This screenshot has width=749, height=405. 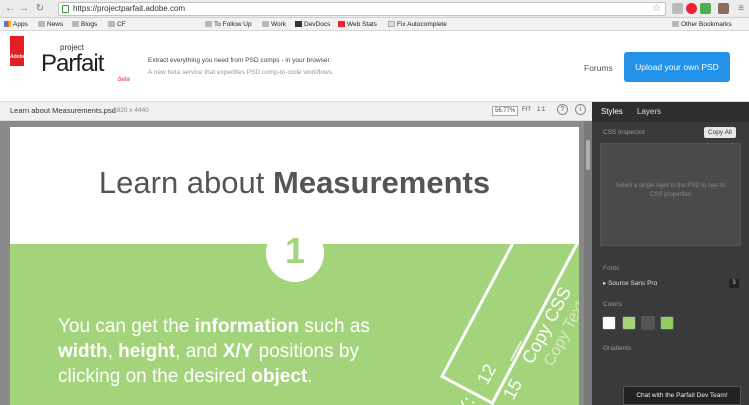 I want to click on bookmark-to-follow-up: To Follow Up, so click(x=228, y=24).